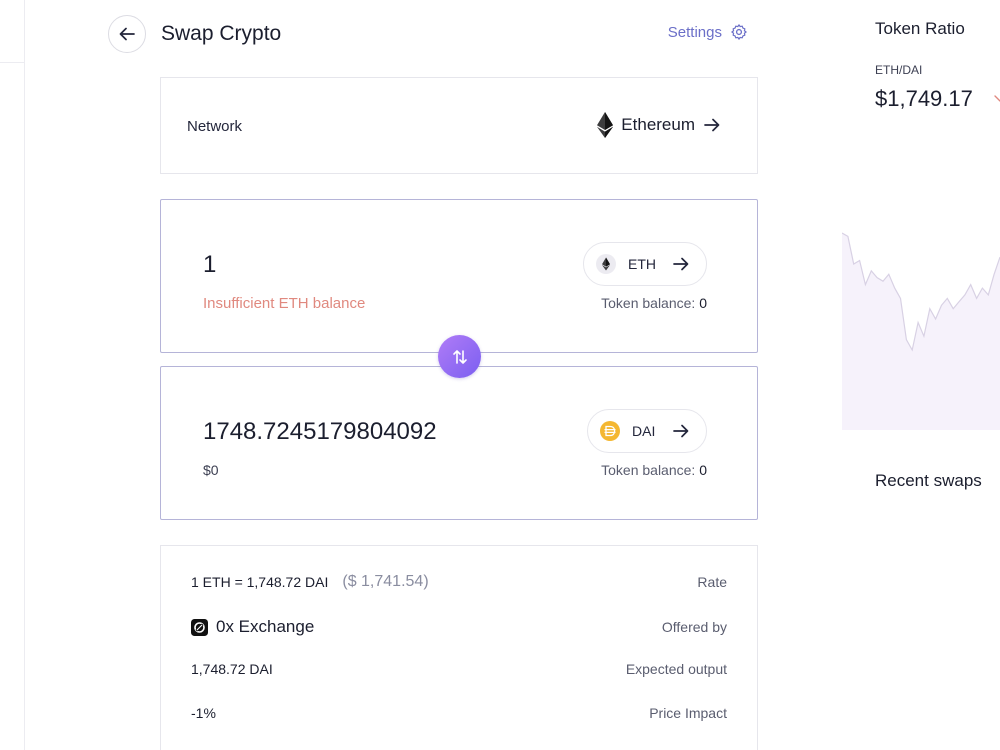 Image resolution: width=1000 pixels, height=750 pixels. What do you see at coordinates (459, 669) in the screenshot?
I see `expected-output-row: 1,748.72 DAI Expected output` at bounding box center [459, 669].